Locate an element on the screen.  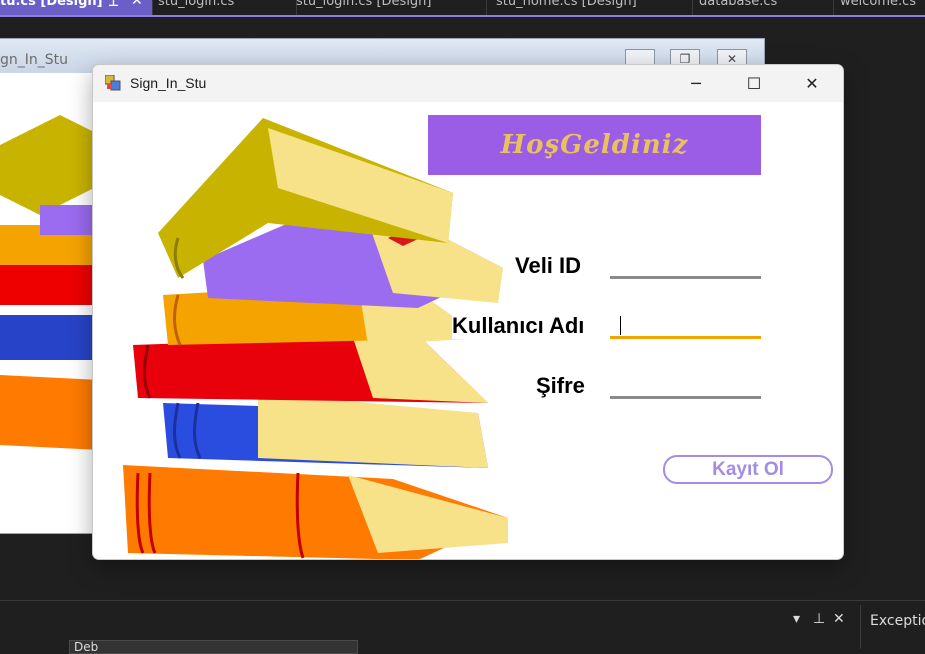
books-image-partial is located at coordinates (50, 282).